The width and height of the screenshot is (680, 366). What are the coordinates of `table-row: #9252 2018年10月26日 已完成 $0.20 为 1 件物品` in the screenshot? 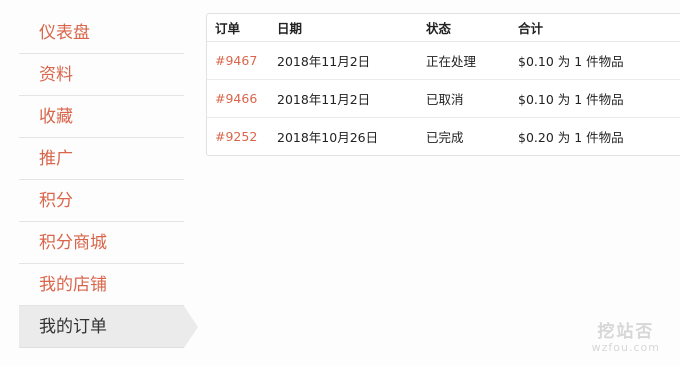 It's located at (443, 137).